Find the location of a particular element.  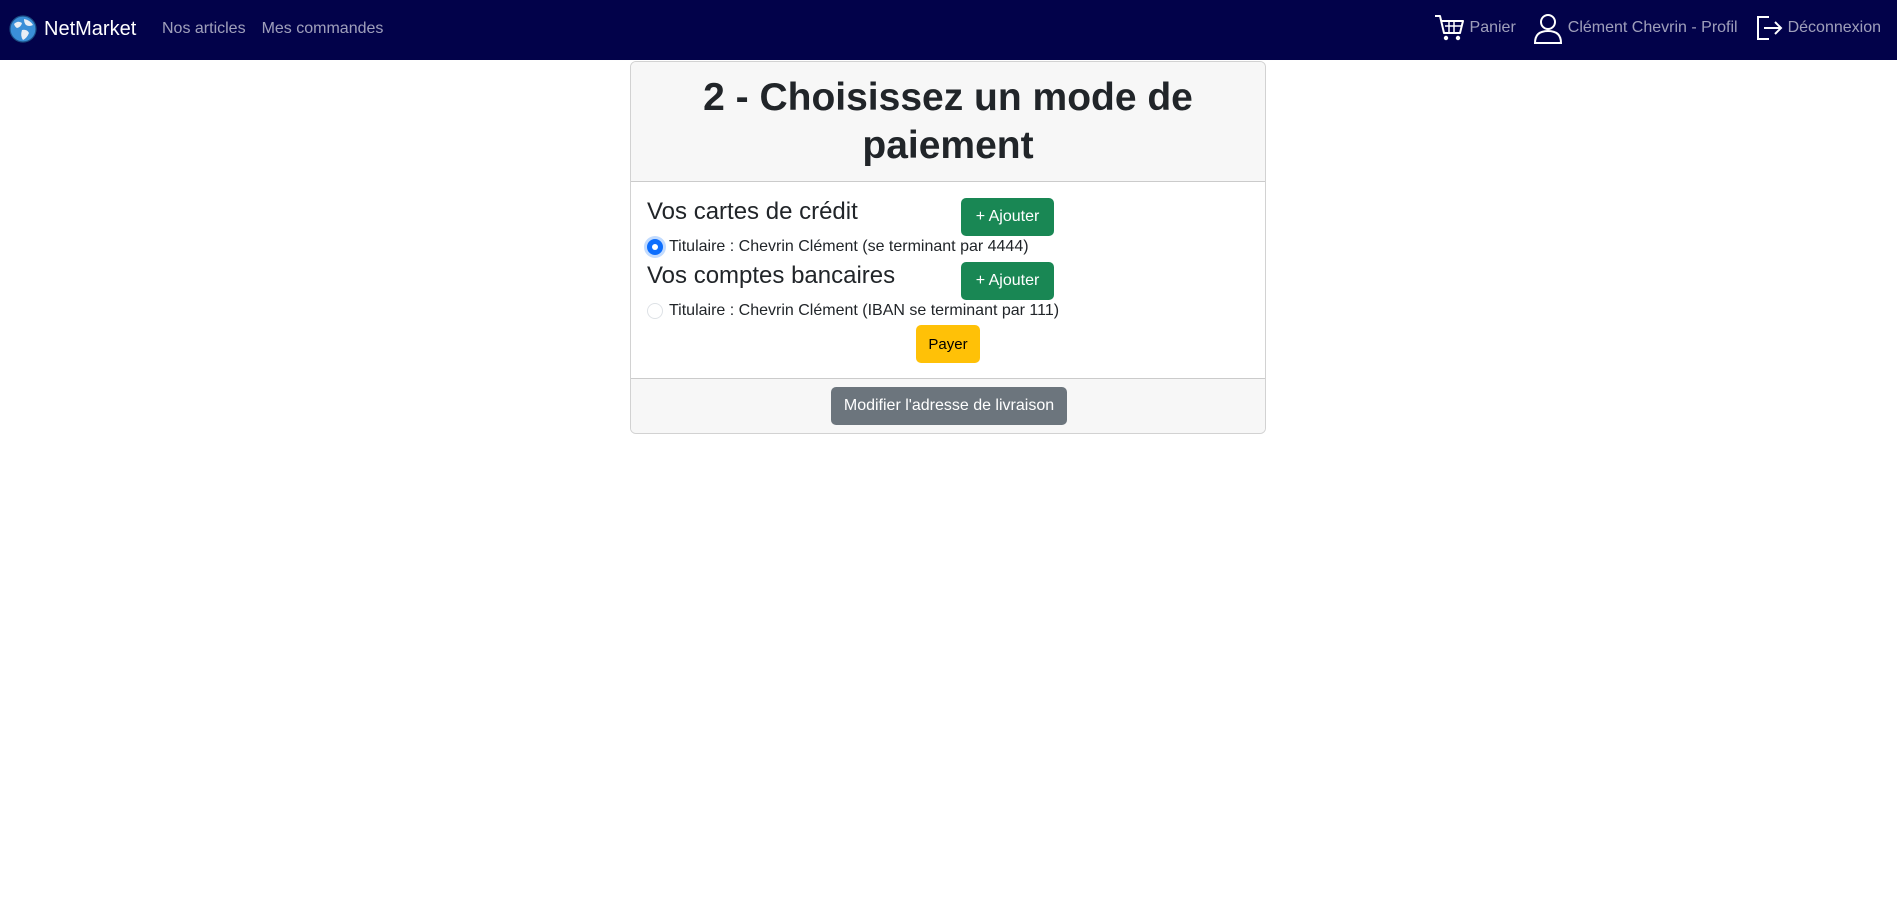

nav-logout: Déconnexion is located at coordinates (1817, 28).